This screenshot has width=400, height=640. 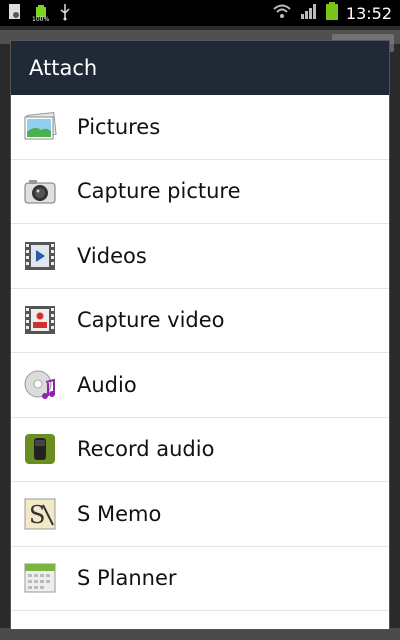 I want to click on camera-icon, so click(x=40, y=191).